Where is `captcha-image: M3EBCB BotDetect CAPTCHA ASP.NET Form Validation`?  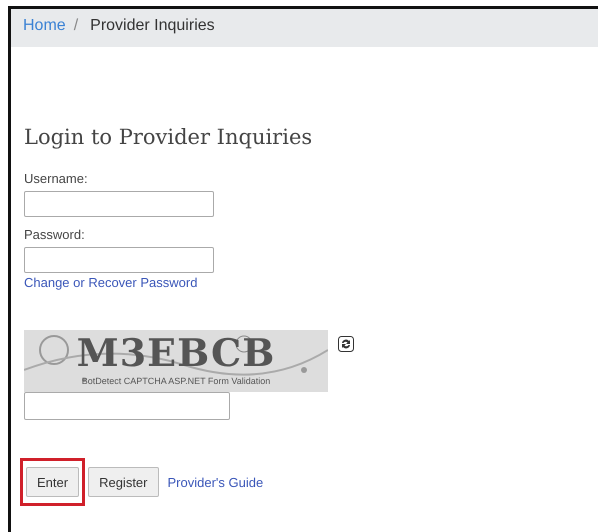
captcha-image: M3EBCB BotDetect CAPTCHA ASP.NET Form Validation is located at coordinates (176, 361).